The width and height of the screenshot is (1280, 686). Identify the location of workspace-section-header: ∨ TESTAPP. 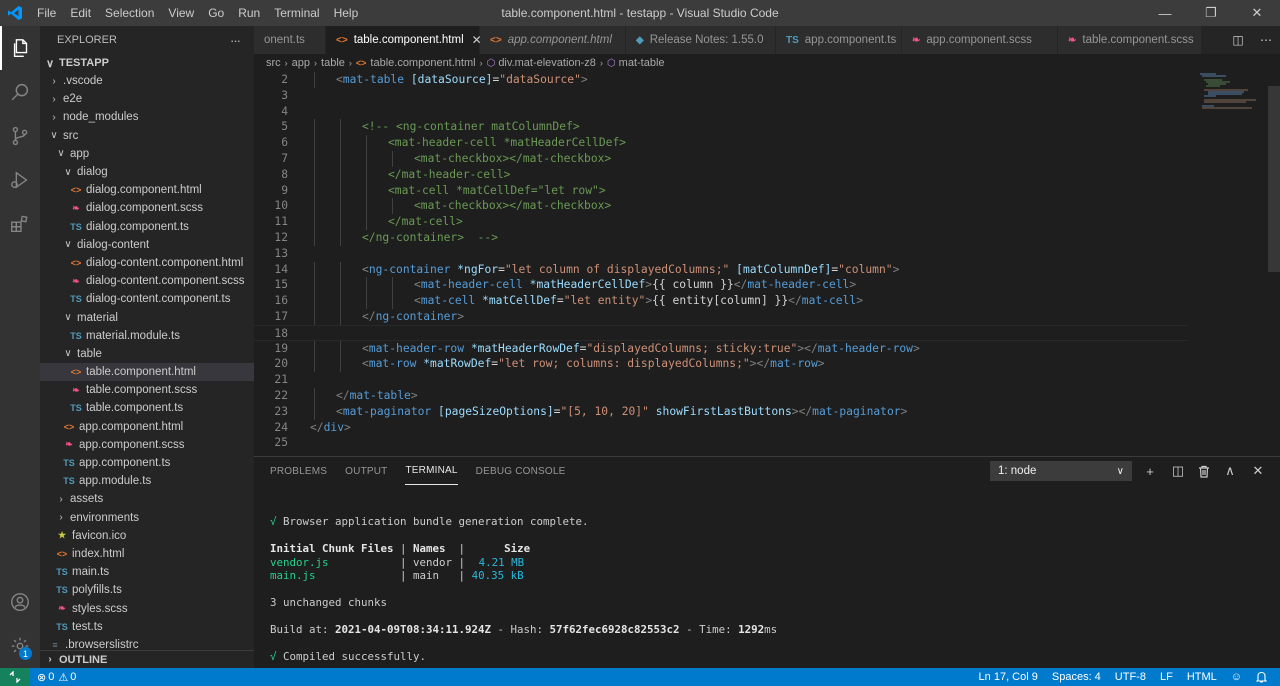
(147, 63).